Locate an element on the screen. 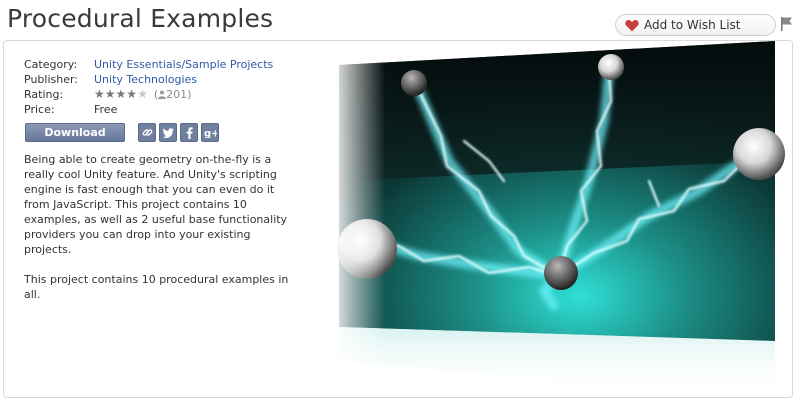 This screenshot has width=800, height=403. publisher-link: Unity Technologies is located at coordinates (145, 79).